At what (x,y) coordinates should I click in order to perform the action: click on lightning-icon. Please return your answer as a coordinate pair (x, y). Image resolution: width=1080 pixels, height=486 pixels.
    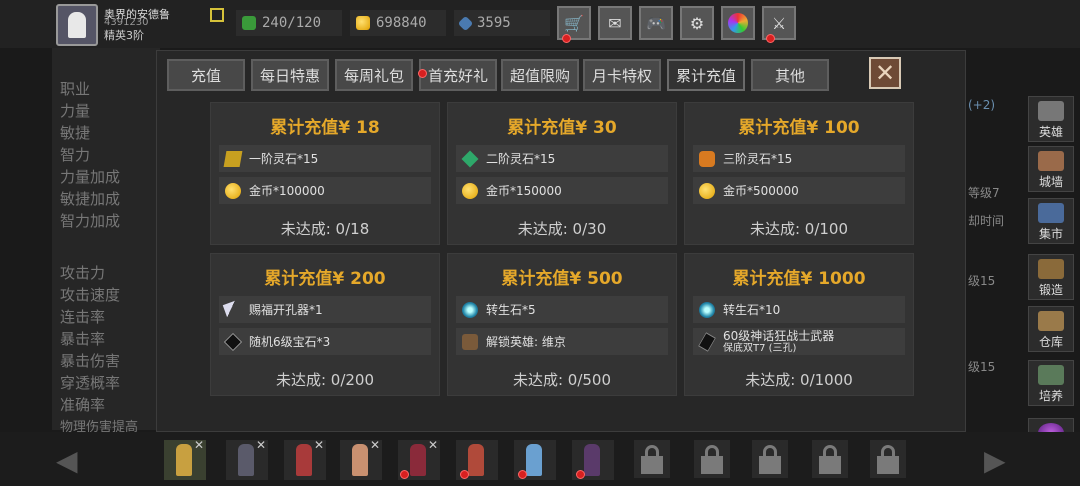
    Looking at the image, I should click on (249, 23).